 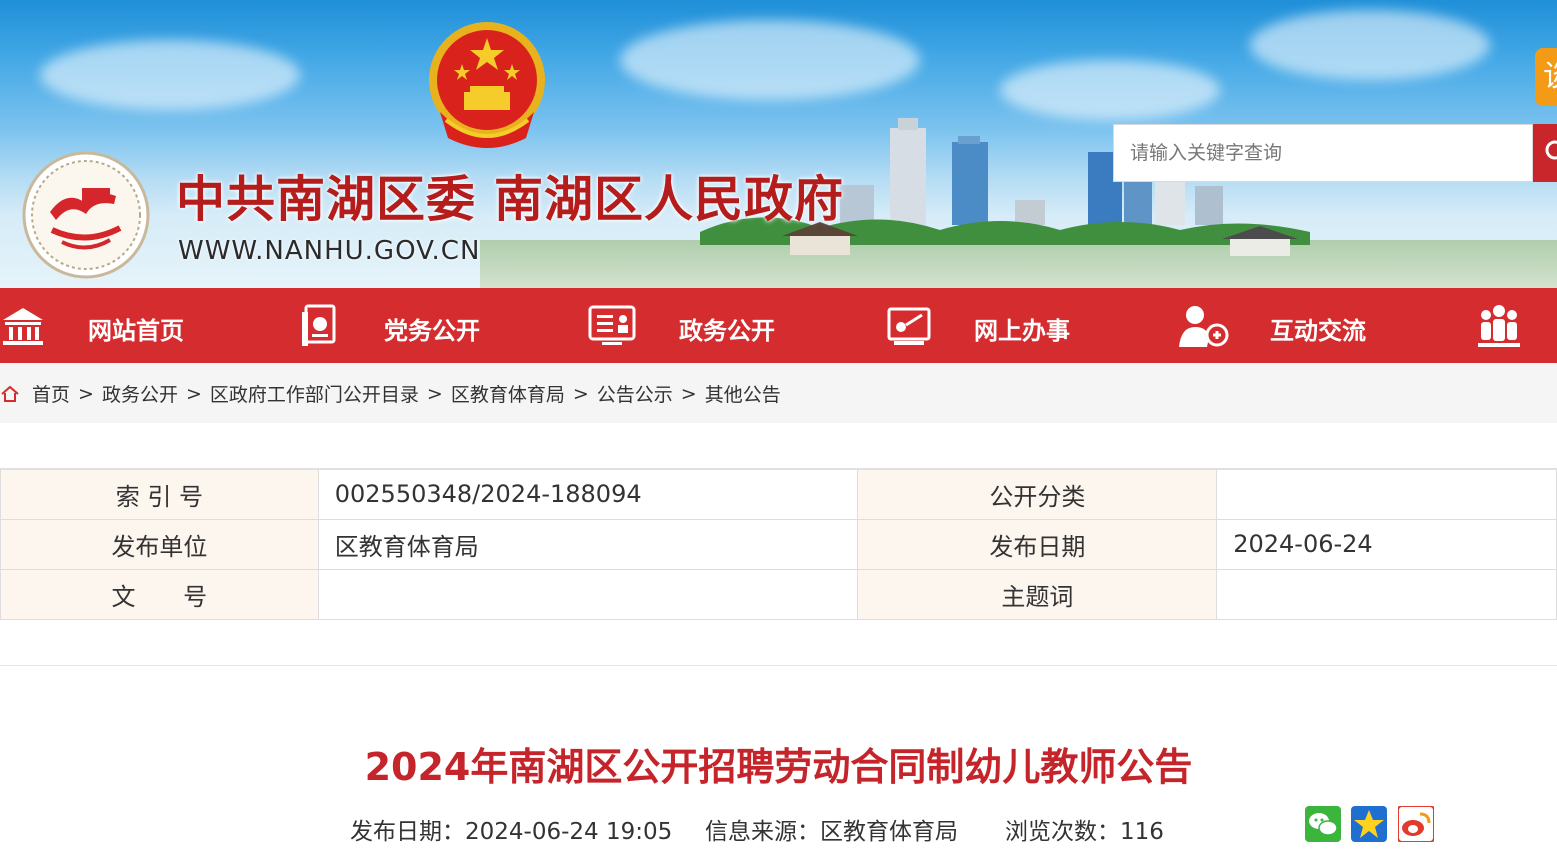 I want to click on national-emblem-icon, so click(x=487, y=85).